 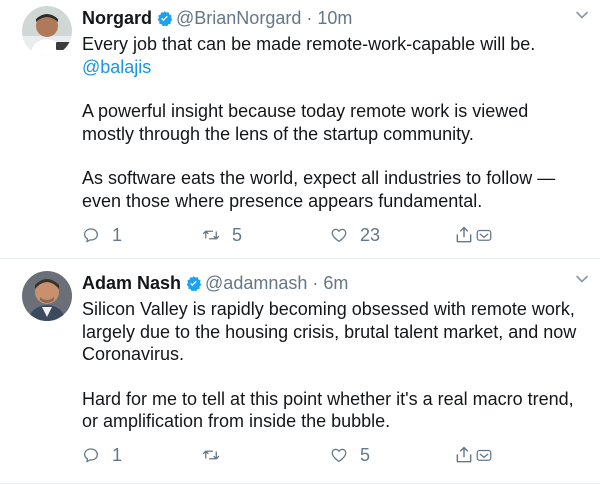 I want to click on tweet-header: Adam Nash @adamnash · 6m, so click(x=326, y=283).